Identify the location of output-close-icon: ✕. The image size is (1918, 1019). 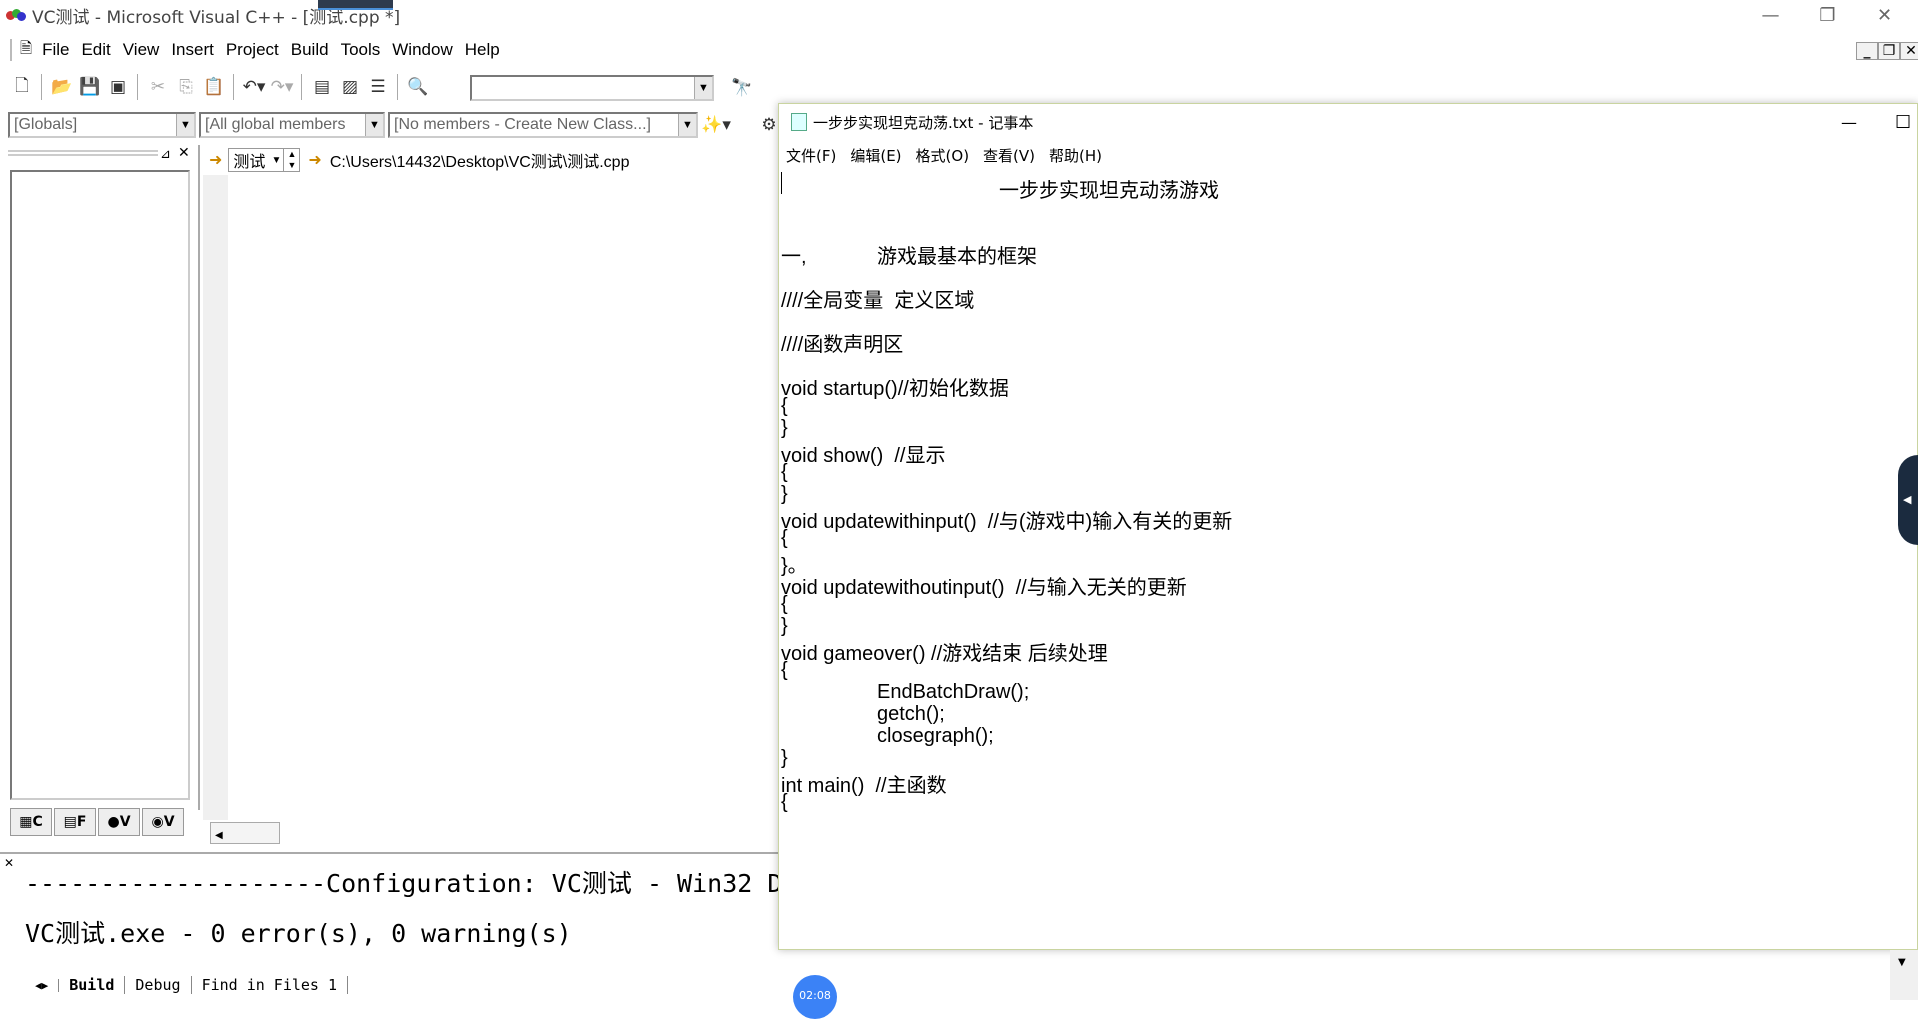
(9, 863).